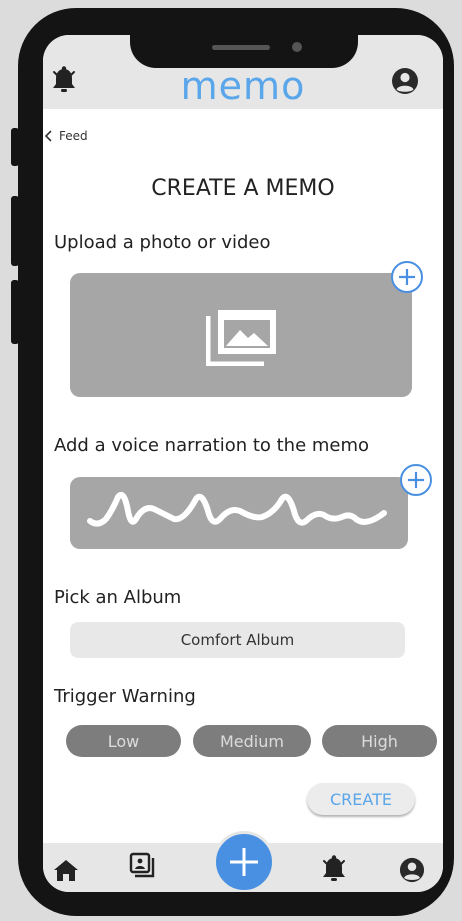 Image resolution: width=462 pixels, height=921 pixels. Describe the element at coordinates (237, 509) in the screenshot. I see `waveform-icon` at that location.